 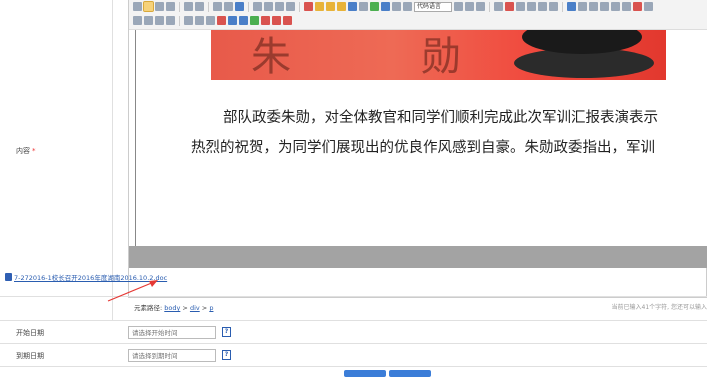 What do you see at coordinates (153, 283) in the screenshot?
I see `annotation-arrow-head` at bounding box center [153, 283].